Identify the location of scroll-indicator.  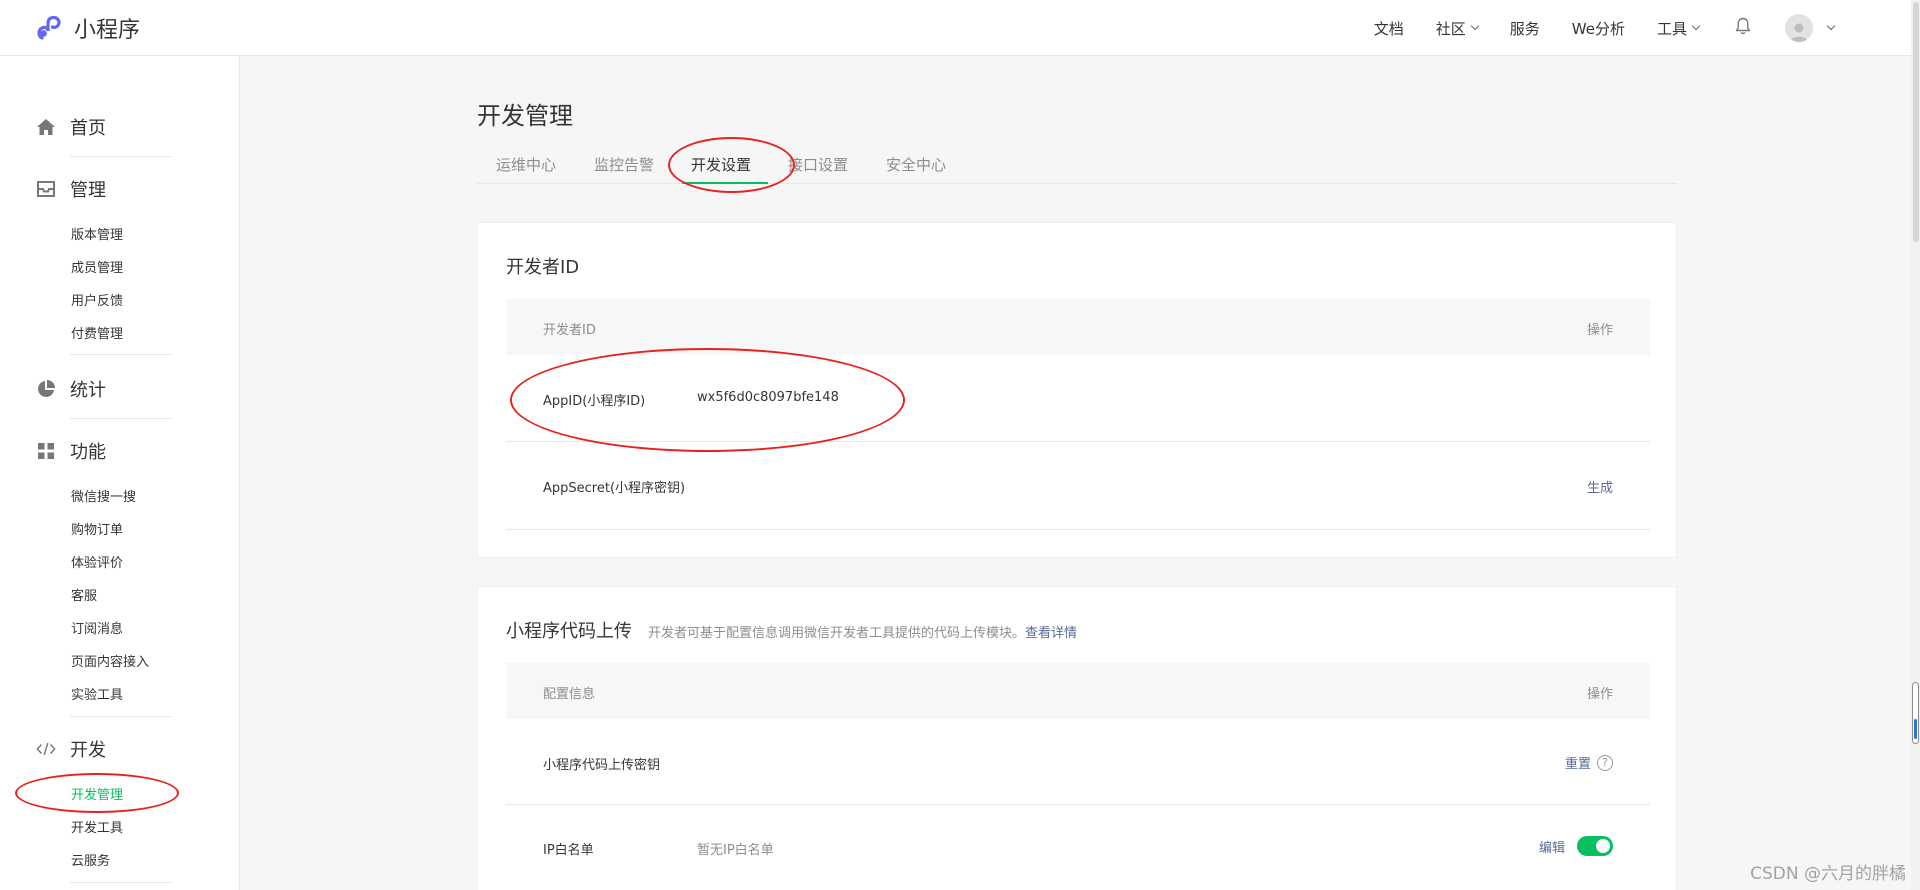
(1915, 713).